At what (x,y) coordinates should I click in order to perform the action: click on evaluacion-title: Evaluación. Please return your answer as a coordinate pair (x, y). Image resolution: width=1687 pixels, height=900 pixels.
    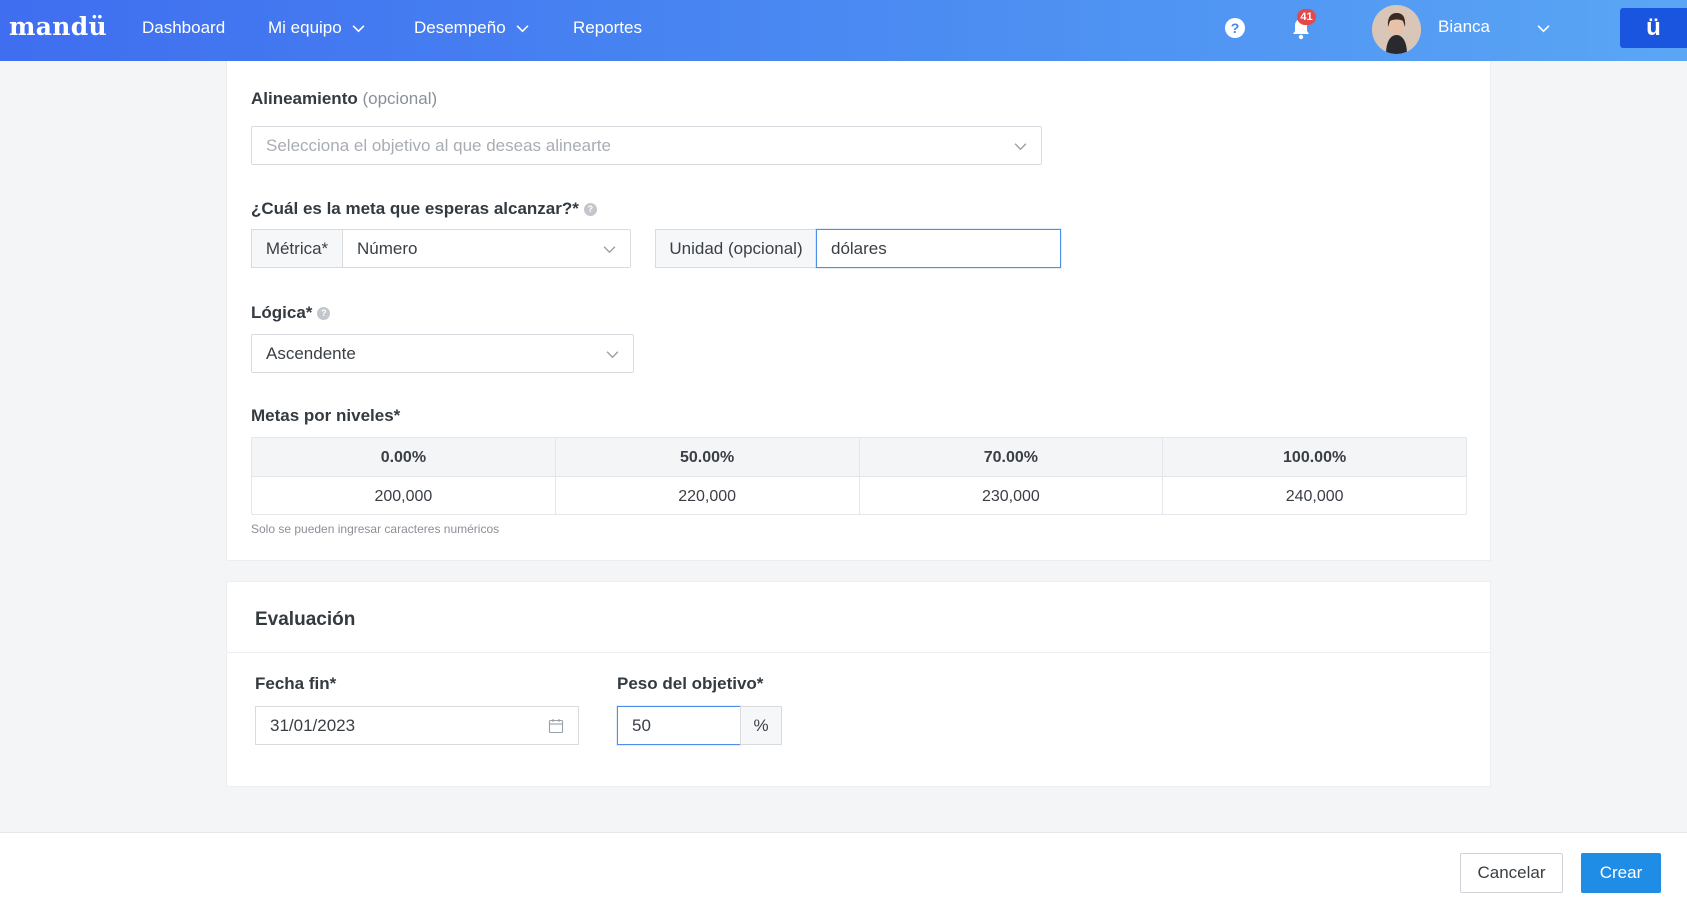
    Looking at the image, I should click on (305, 619).